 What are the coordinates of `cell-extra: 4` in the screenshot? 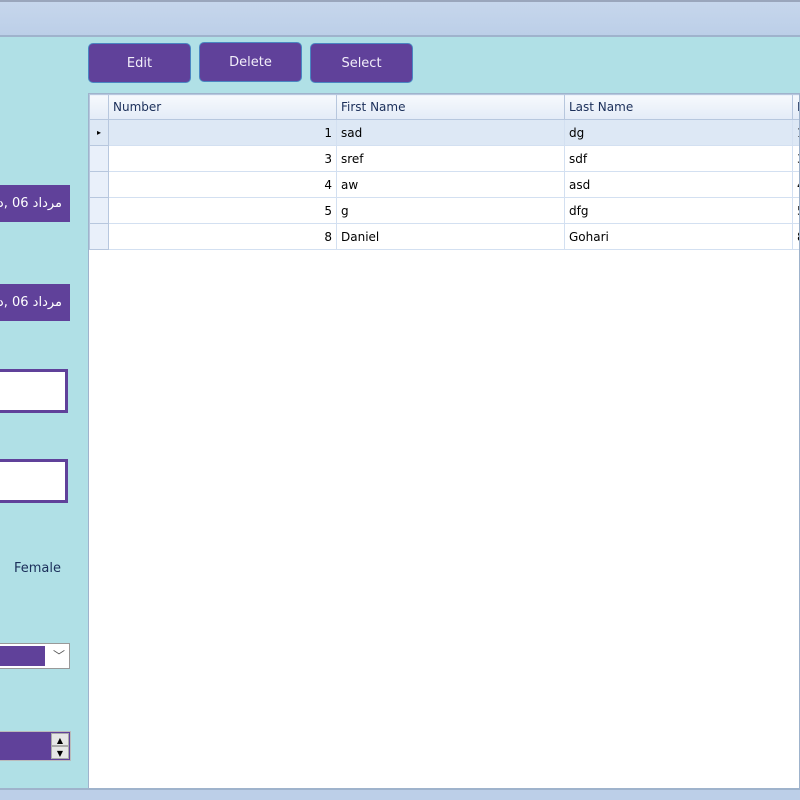 It's located at (795, 184).